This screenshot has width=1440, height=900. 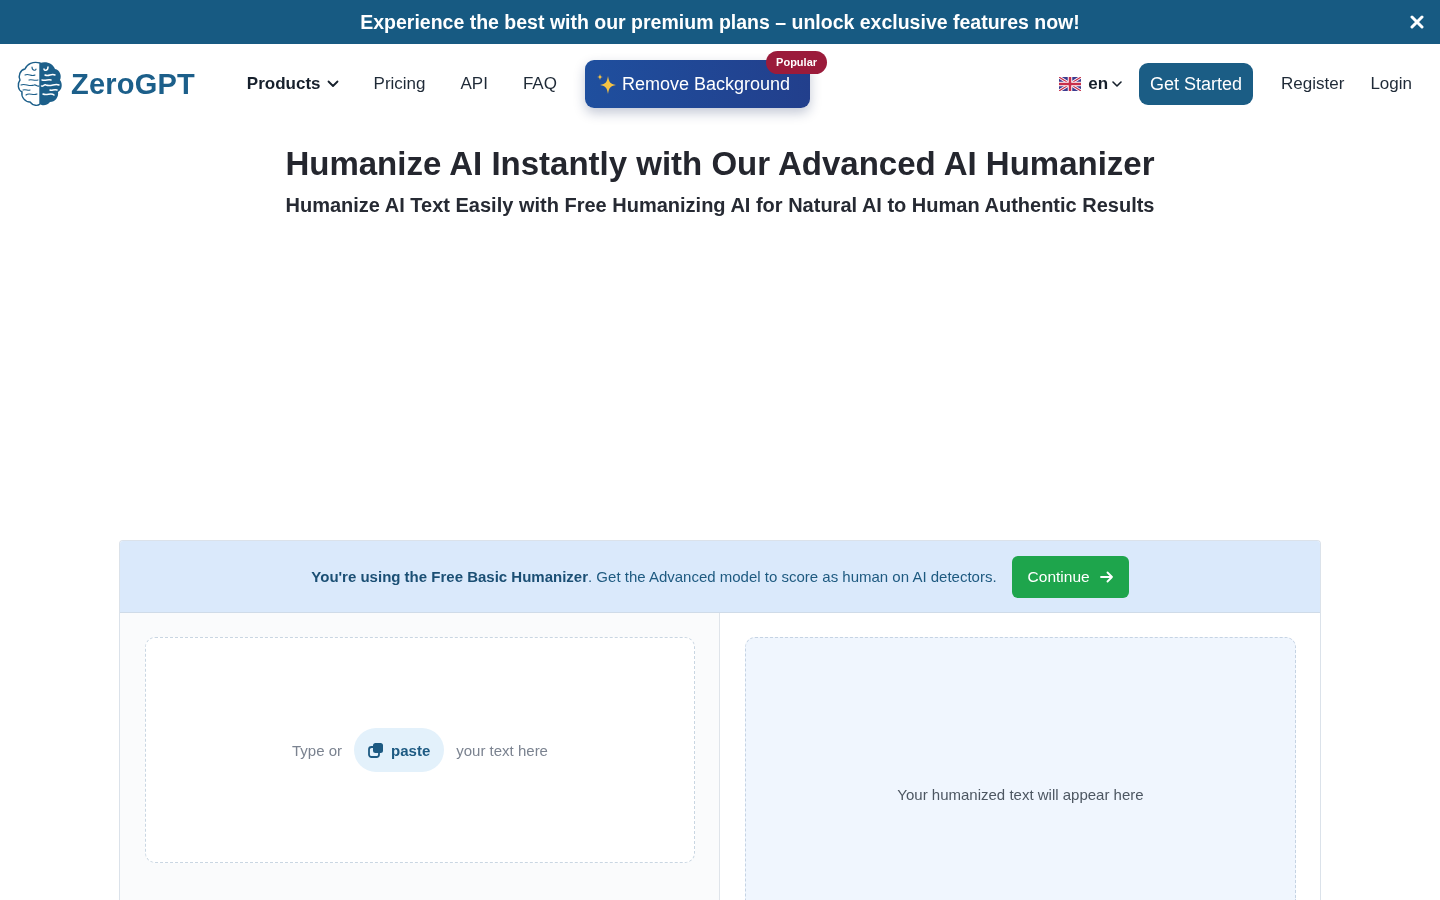 What do you see at coordinates (720, 205) in the screenshot?
I see `hero-subtitle: Humanize AI Text Easily with Free Humanizing AI for Natural AI to Human Authentic Results` at bounding box center [720, 205].